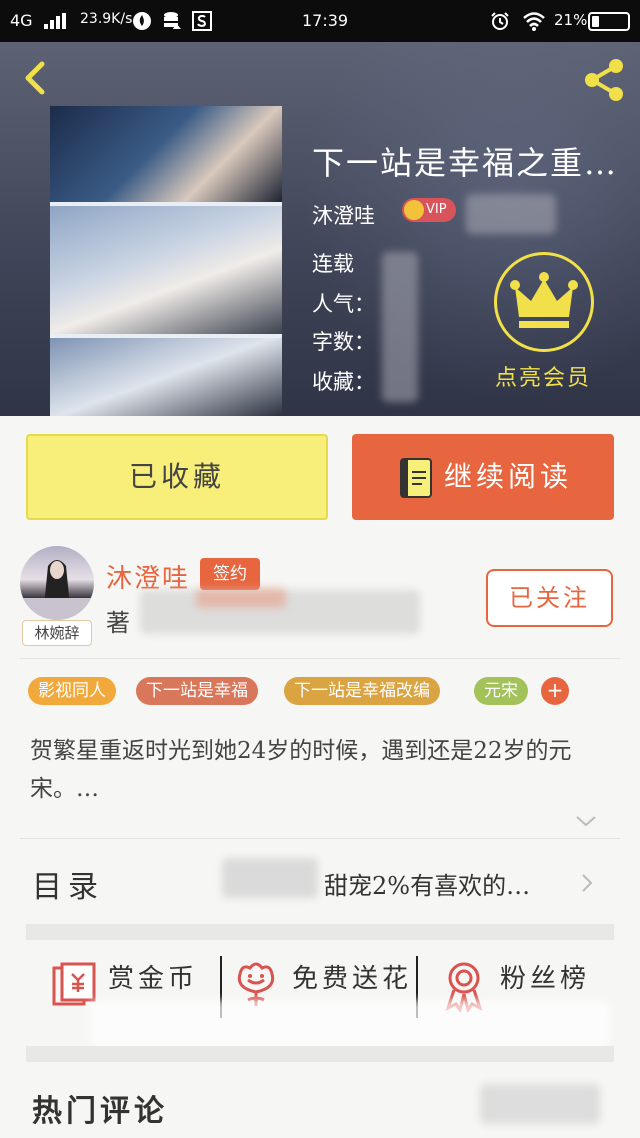 This screenshot has width=640, height=1138. What do you see at coordinates (436, 209) in the screenshot?
I see `vip-label: VIP` at bounding box center [436, 209].